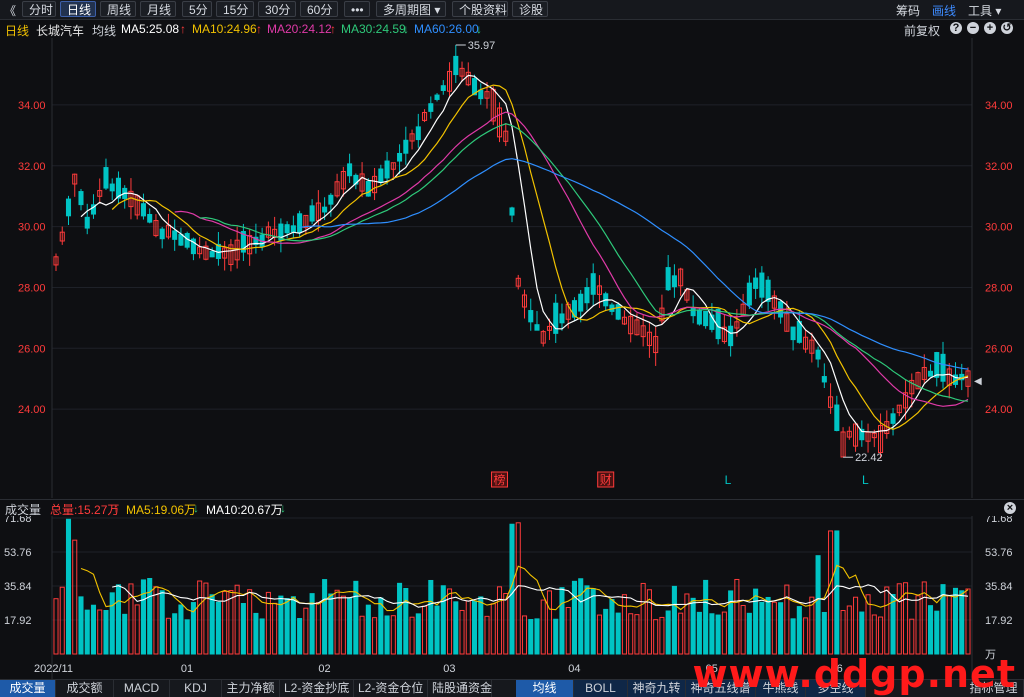 The height and width of the screenshot is (697, 1024). What do you see at coordinates (39, 9) in the screenshot?
I see `tab-fenshi: 分时` at bounding box center [39, 9].